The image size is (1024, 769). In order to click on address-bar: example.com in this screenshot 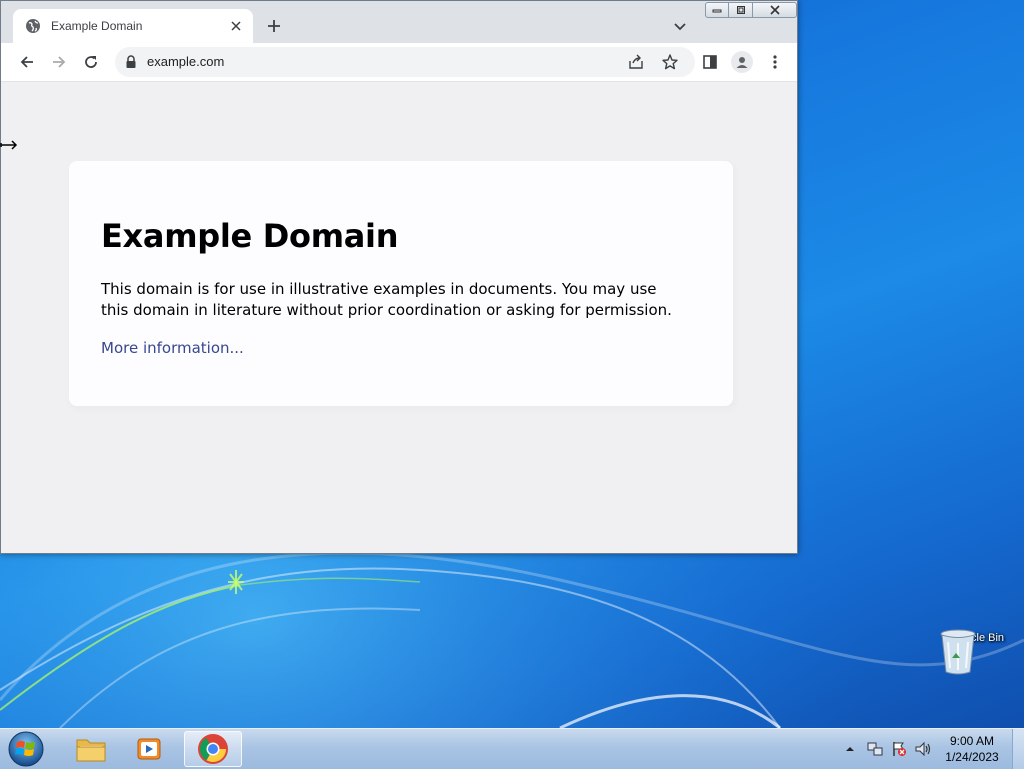, I will do `click(405, 62)`.